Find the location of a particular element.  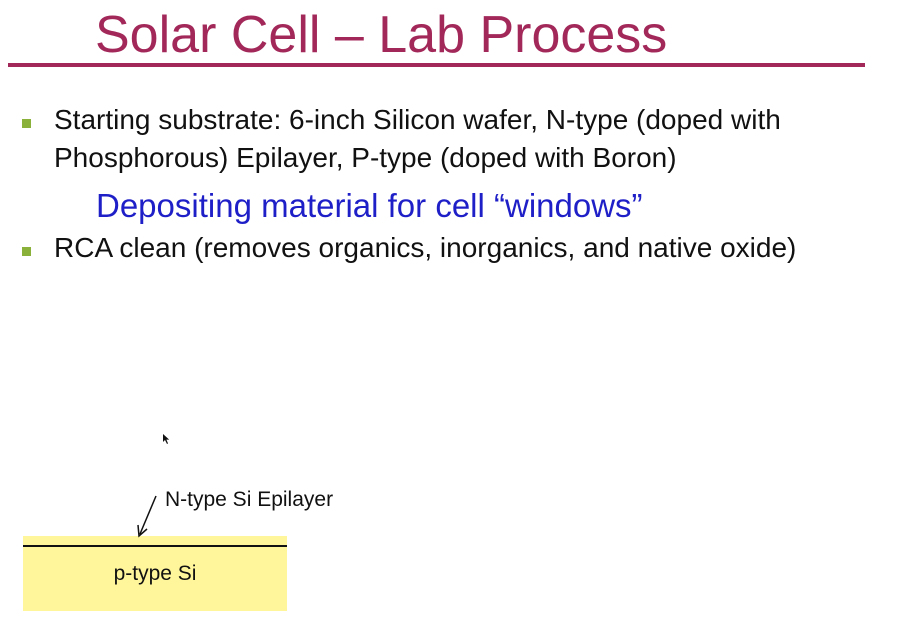

wafer-cross-section-diagram: N-type Si Epilayer p-type Si is located at coordinates (200, 546).